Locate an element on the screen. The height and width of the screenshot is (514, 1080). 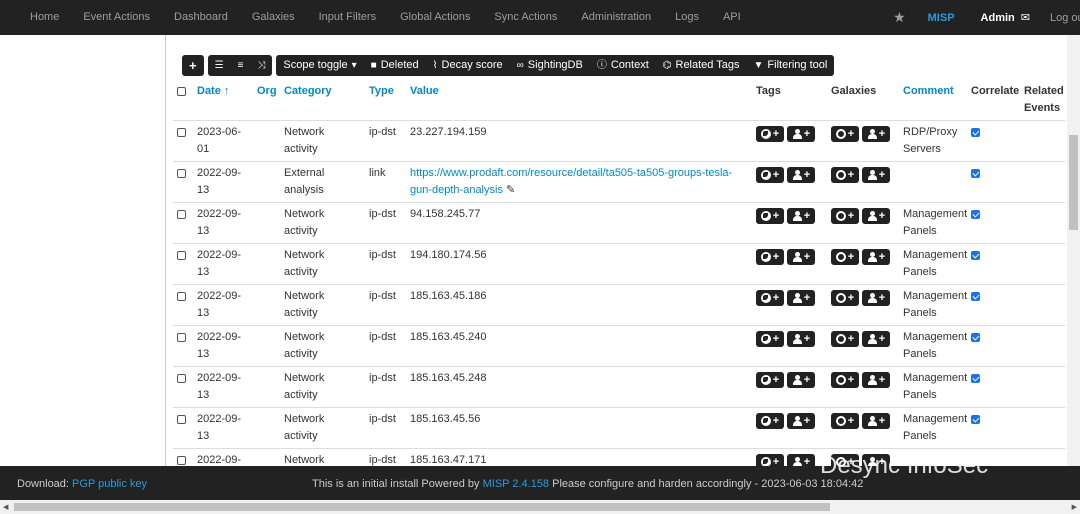
sightingdb-button: ∞ SightingDB is located at coordinates (550, 65).